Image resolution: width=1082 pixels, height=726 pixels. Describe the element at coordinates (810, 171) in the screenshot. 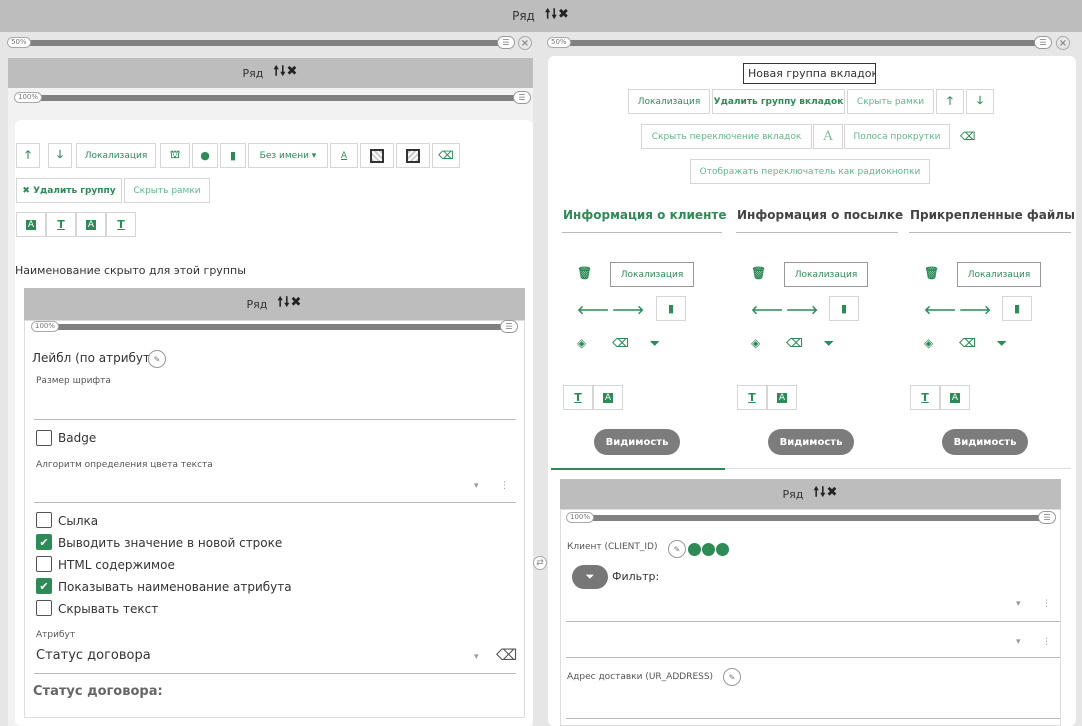

I see `radio-switch-button: Отображать переключатель как радиокнопки` at that location.